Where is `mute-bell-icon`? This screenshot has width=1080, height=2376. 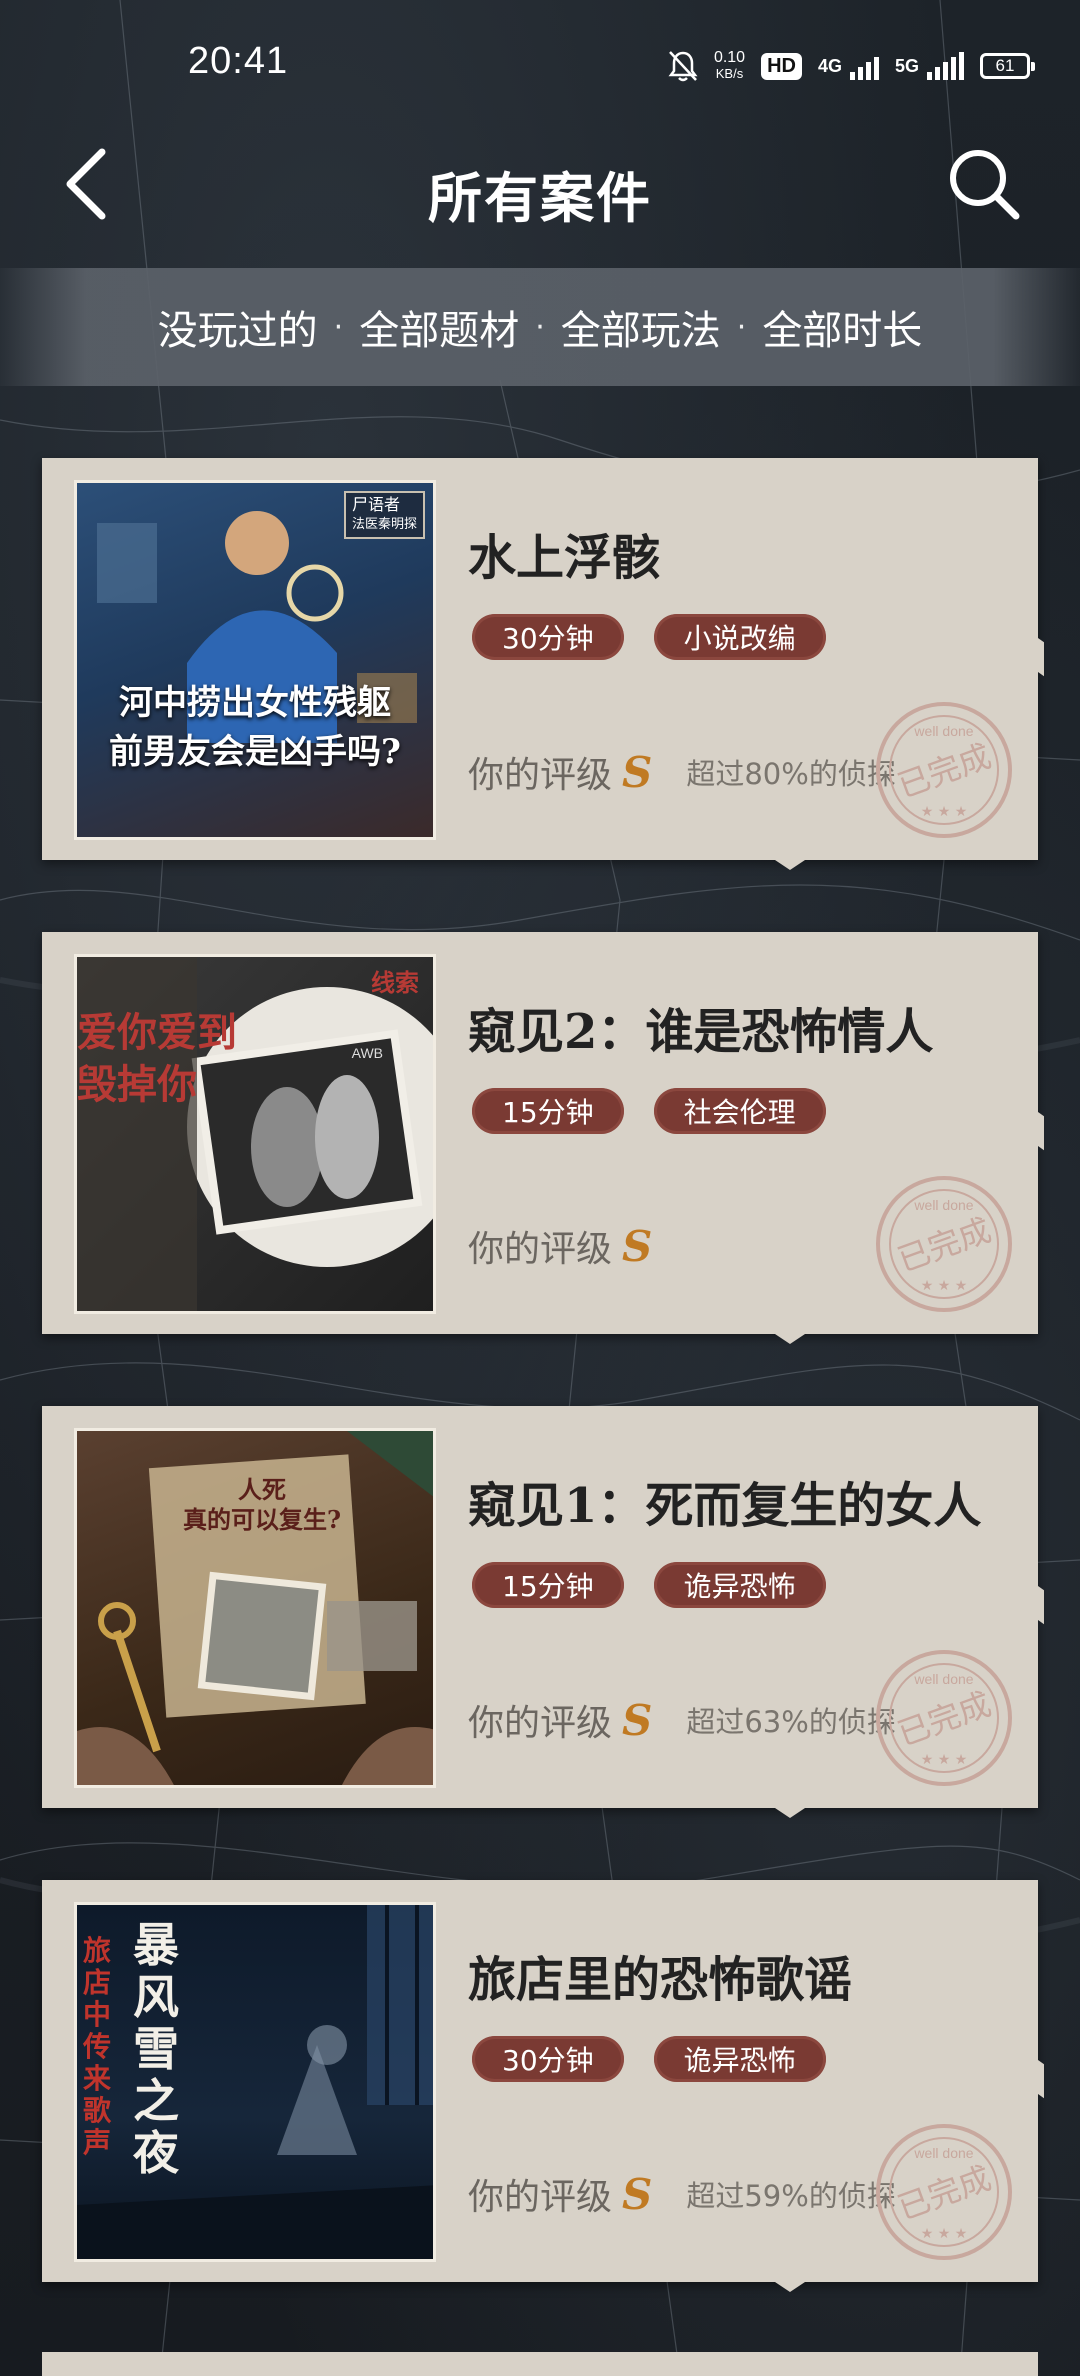
mute-bell-icon is located at coordinates (683, 66).